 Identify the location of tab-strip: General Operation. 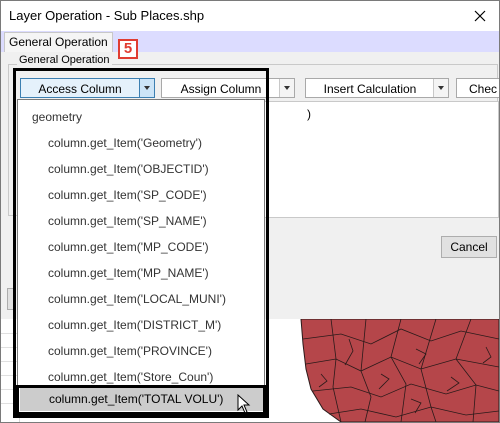
(250, 42).